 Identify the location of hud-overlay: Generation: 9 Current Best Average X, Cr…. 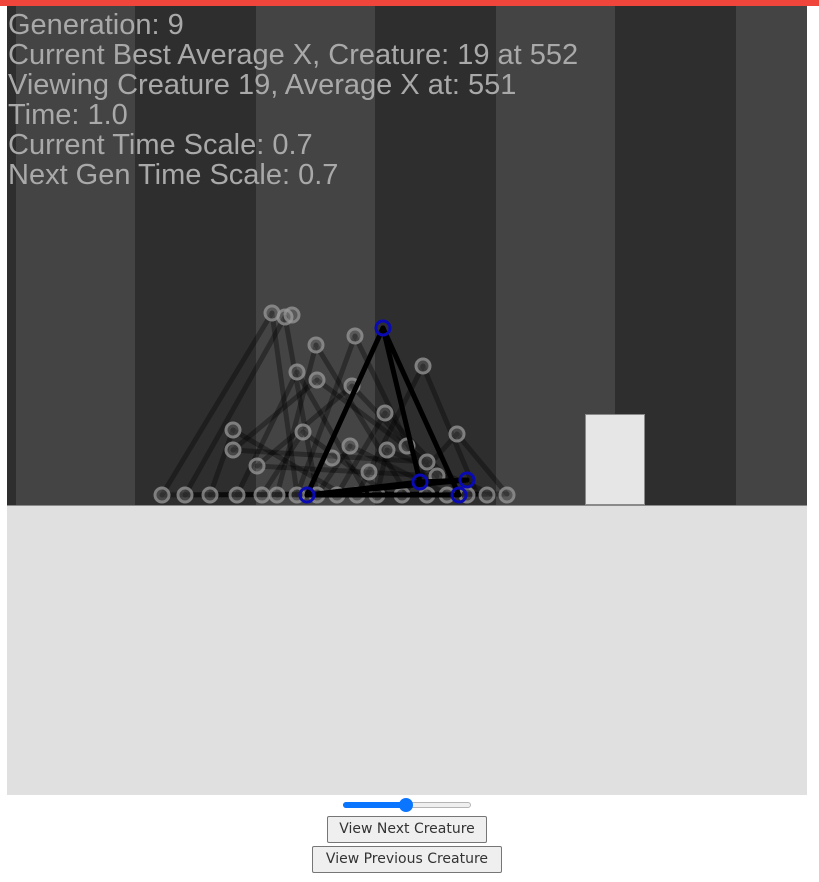
(293, 100).